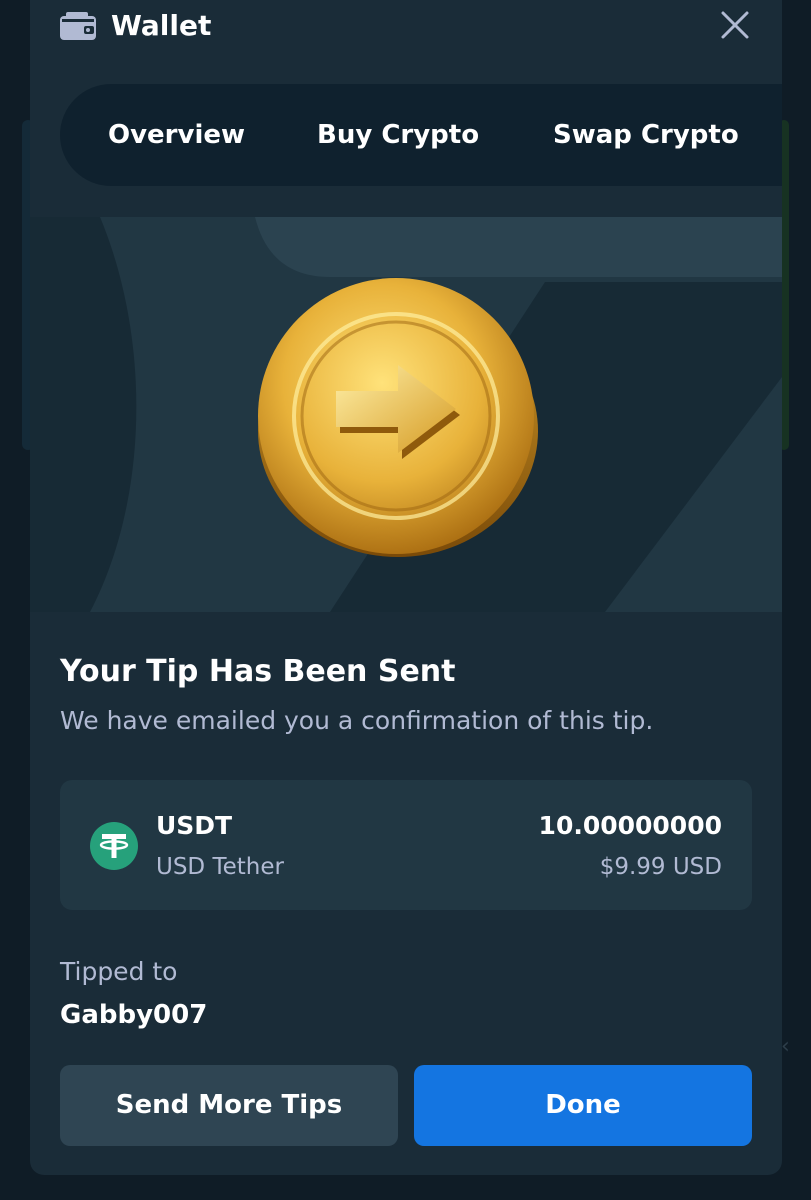 This screenshot has height=1200, width=811. Describe the element at coordinates (398, 135) in the screenshot. I see `tab-buy-crypto: Buy Crypto` at that location.